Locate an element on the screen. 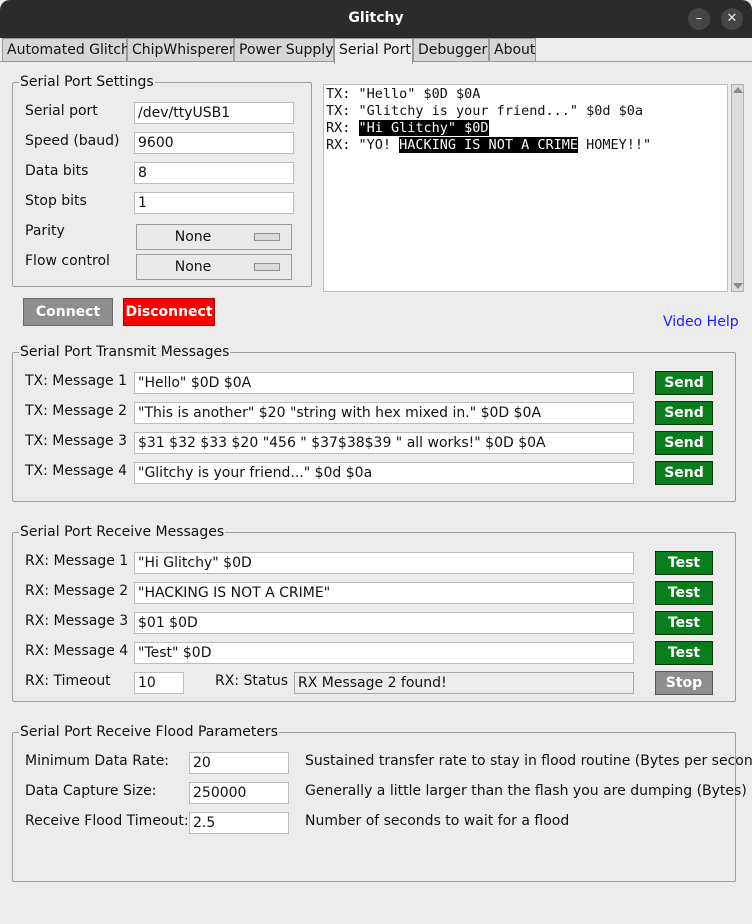  tx-message-1-input: "Hello" $0D $0A is located at coordinates (384, 383).